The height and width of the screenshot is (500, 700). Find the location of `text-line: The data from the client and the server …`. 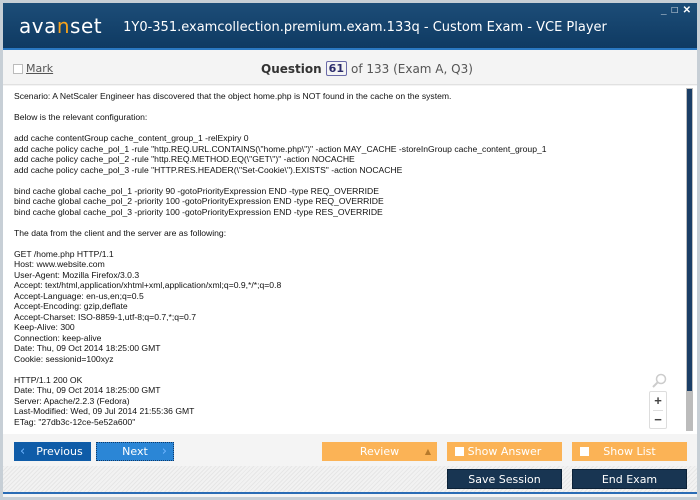

text-line: The data from the client and the server … is located at coordinates (120, 232).